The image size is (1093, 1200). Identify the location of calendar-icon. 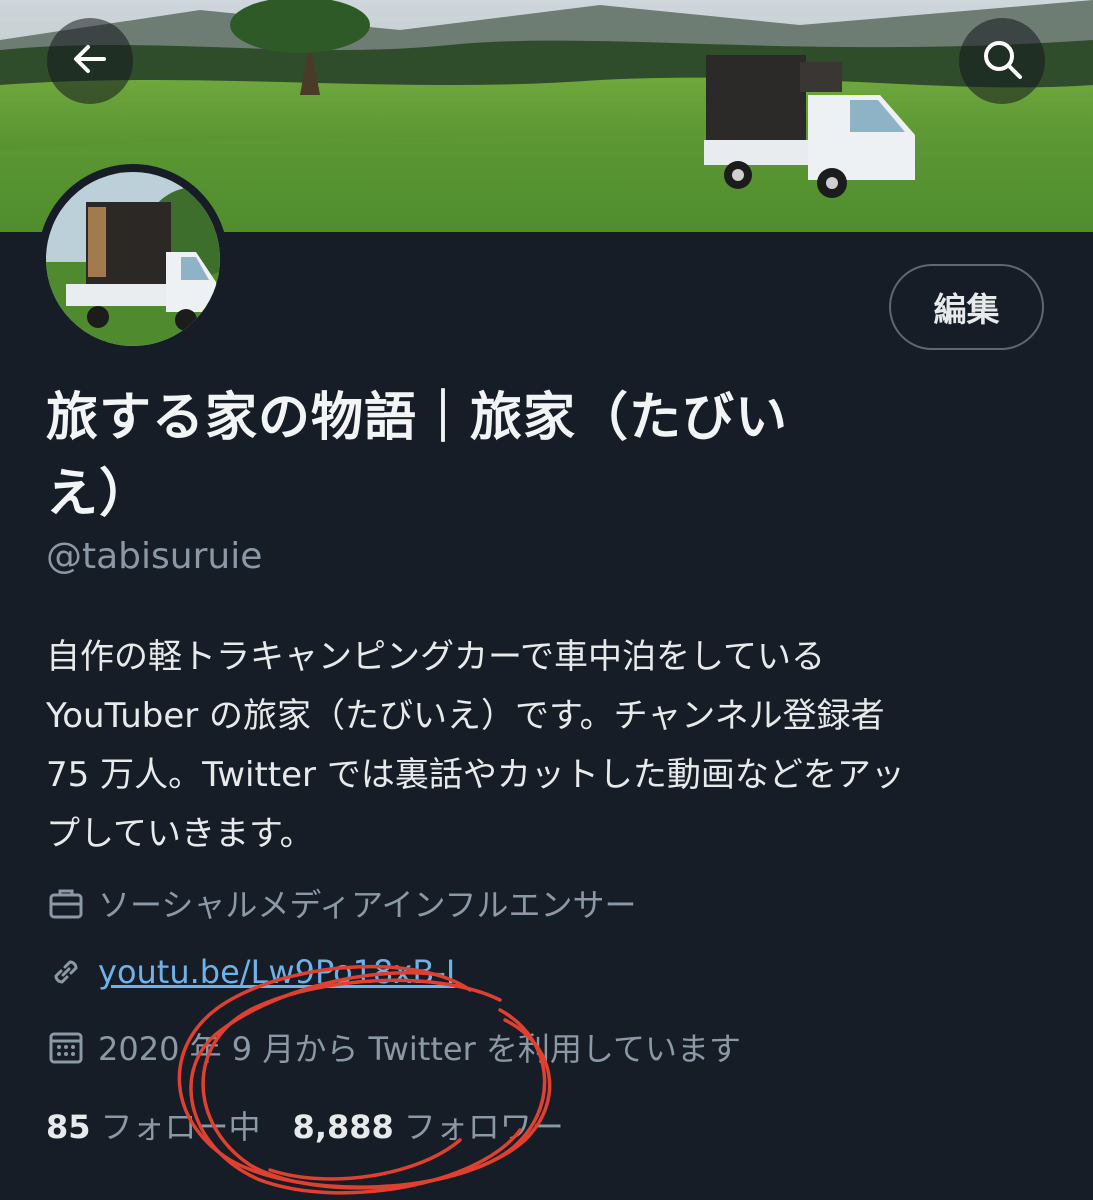
(66, 1047).